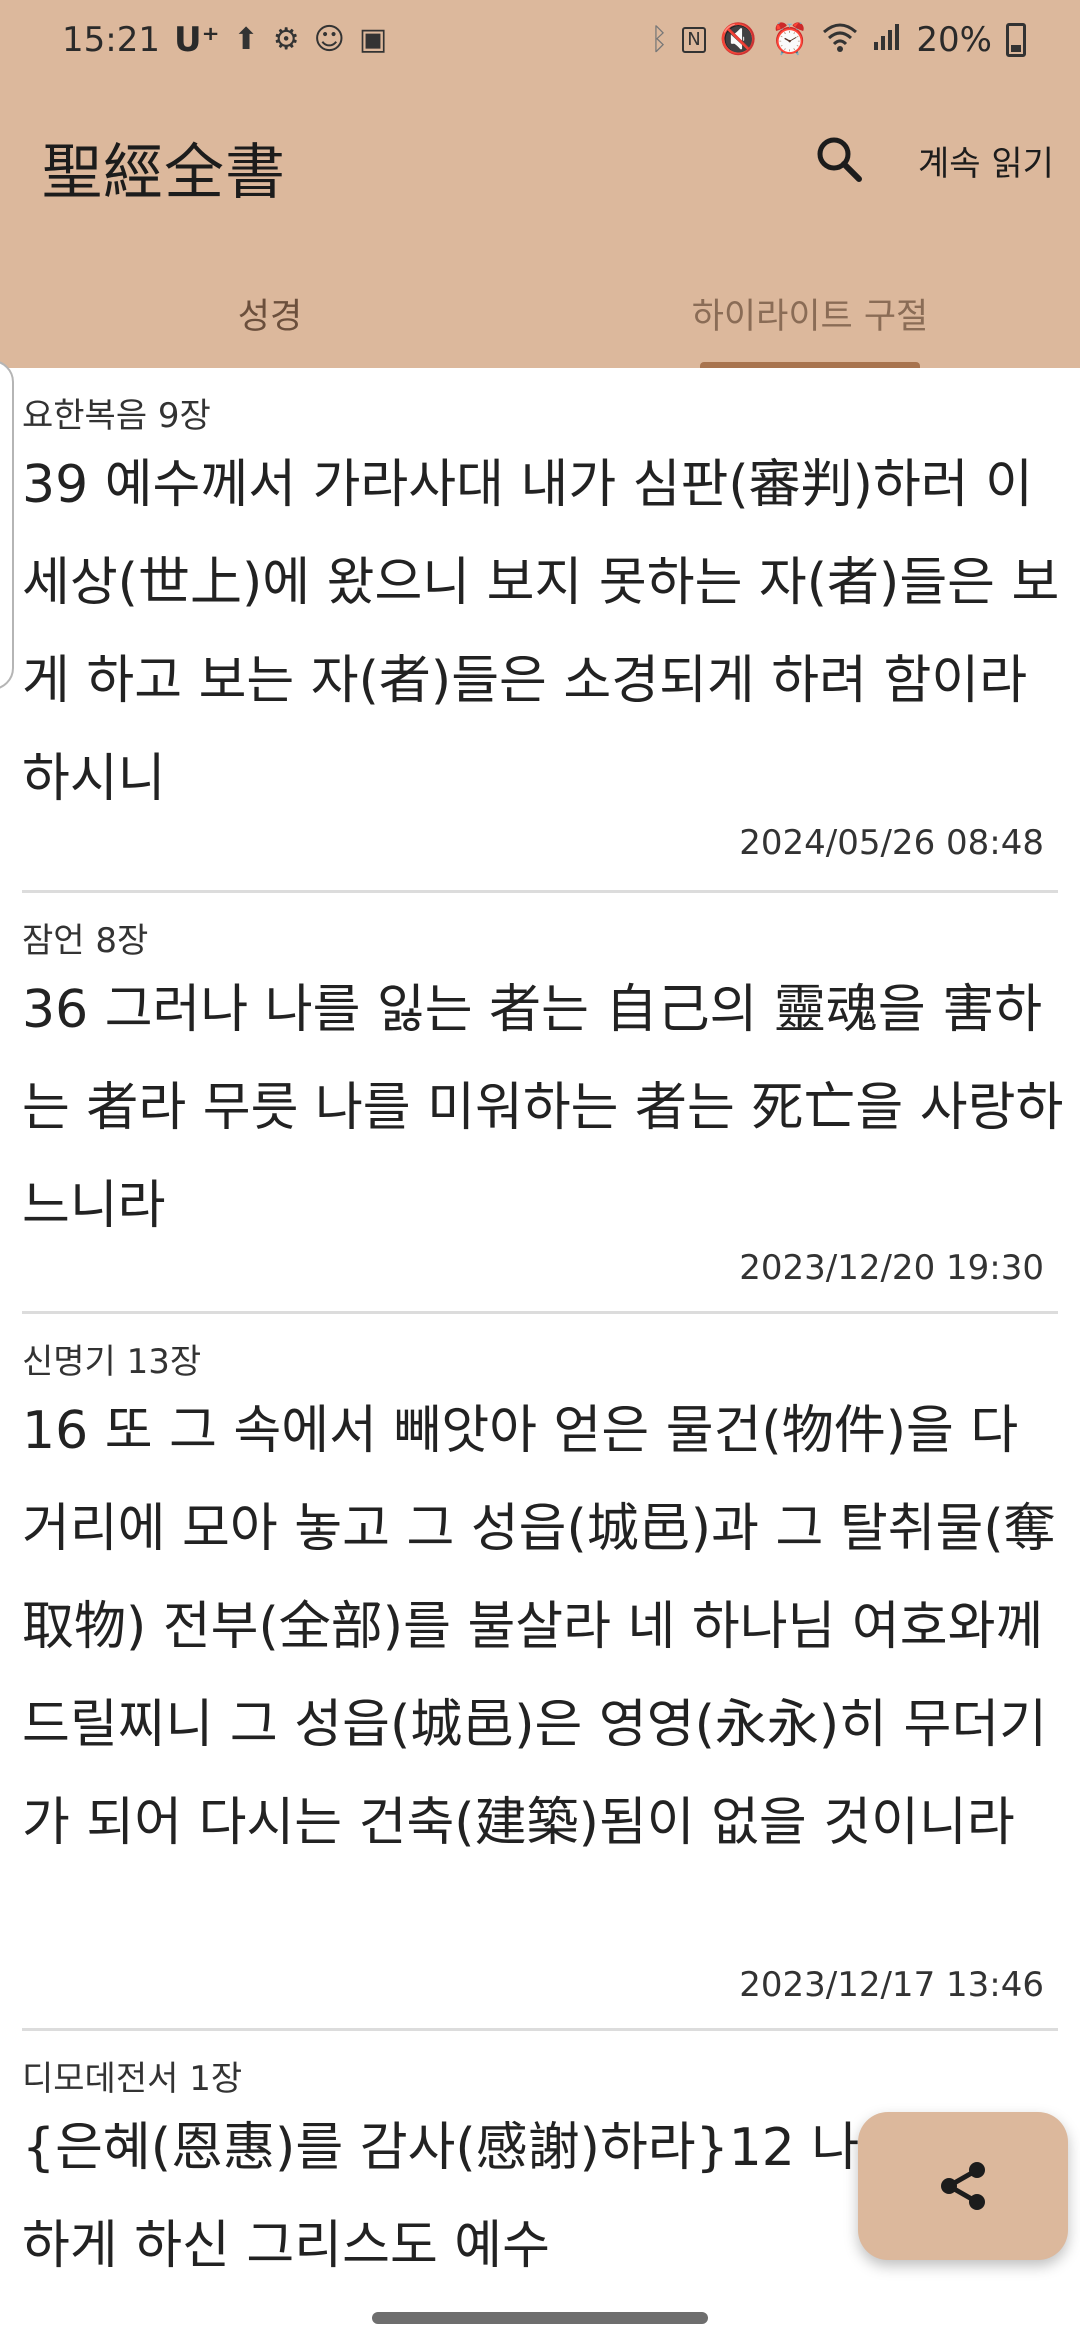 This screenshot has height=2340, width=1080. I want to click on gesture-nav-handle, so click(540, 2318).